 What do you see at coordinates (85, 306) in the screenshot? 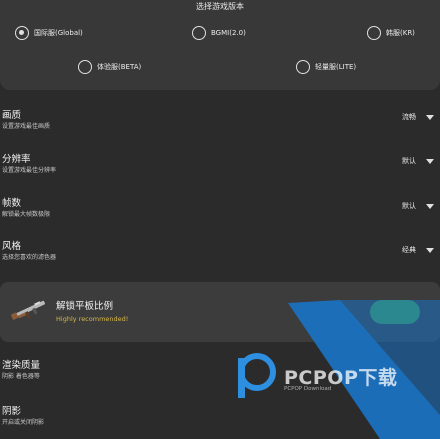
I see `unlock-title: 解锁平板比例` at bounding box center [85, 306].